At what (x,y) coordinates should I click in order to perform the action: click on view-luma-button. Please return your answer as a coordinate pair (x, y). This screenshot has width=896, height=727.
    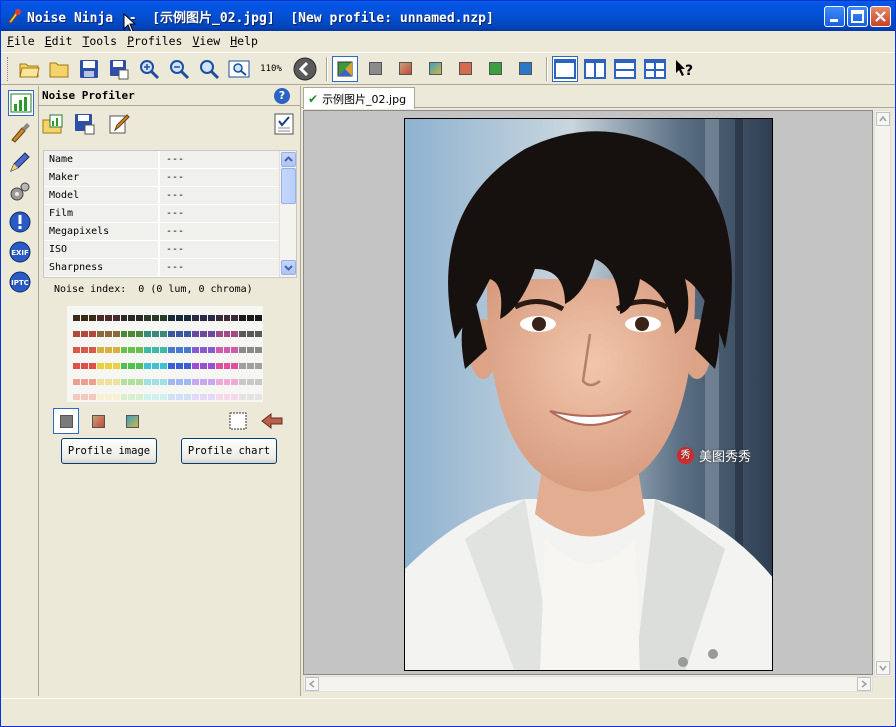
    Looking at the image, I should click on (465, 69).